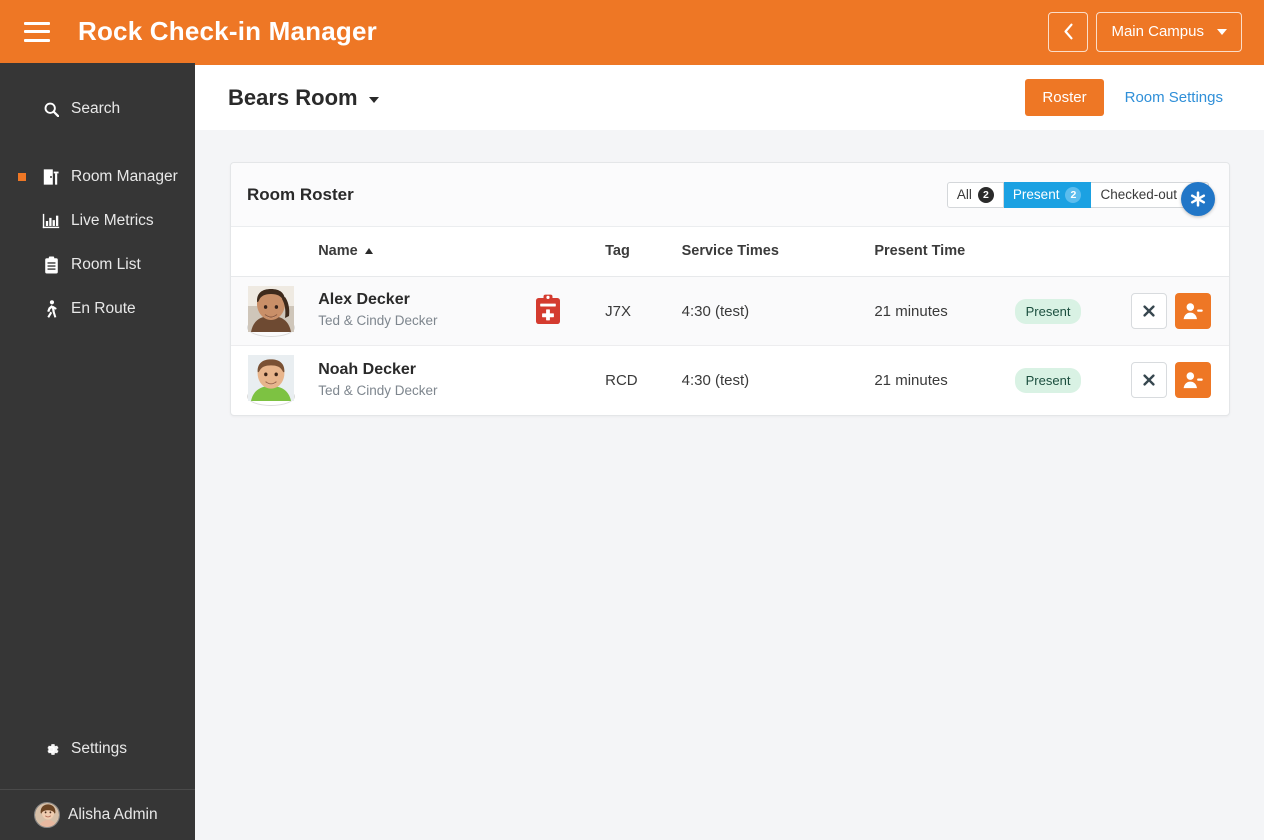  Describe the element at coordinates (618, 311) in the screenshot. I see `row-tag: J7X` at that location.